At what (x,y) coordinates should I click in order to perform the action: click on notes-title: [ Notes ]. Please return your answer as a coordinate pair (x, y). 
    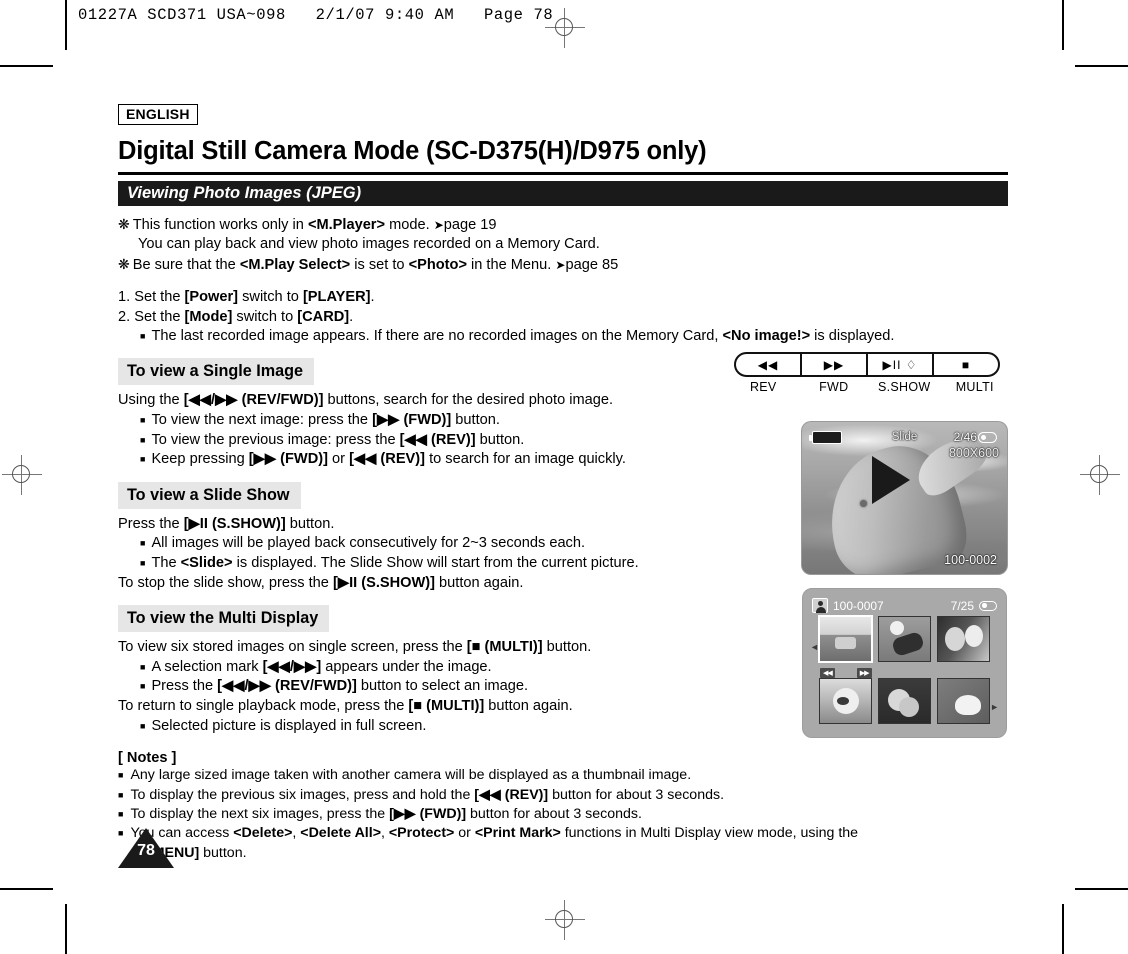
    Looking at the image, I should click on (147, 758).